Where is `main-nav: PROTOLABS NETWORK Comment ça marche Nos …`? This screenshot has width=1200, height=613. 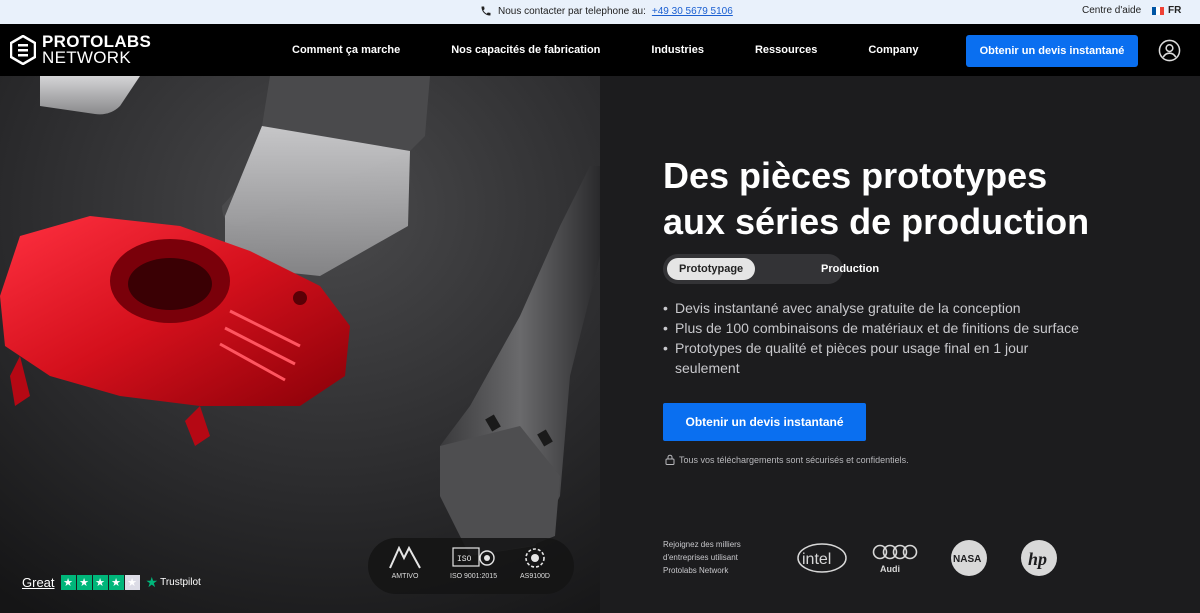 main-nav: PROTOLABS NETWORK Comment ça marche Nos … is located at coordinates (600, 50).